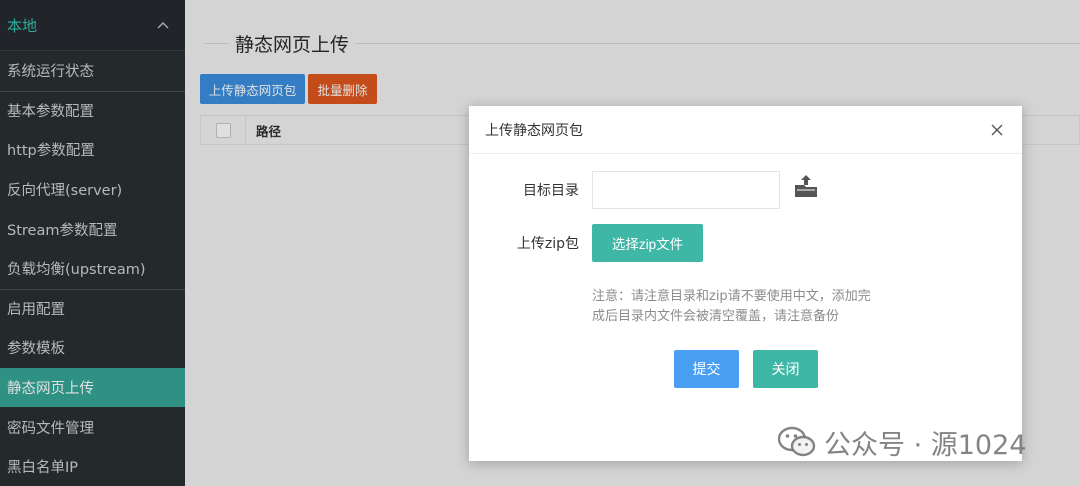 The width and height of the screenshot is (1080, 486). What do you see at coordinates (806, 187) in the screenshot?
I see `folder-upload-icon` at bounding box center [806, 187].